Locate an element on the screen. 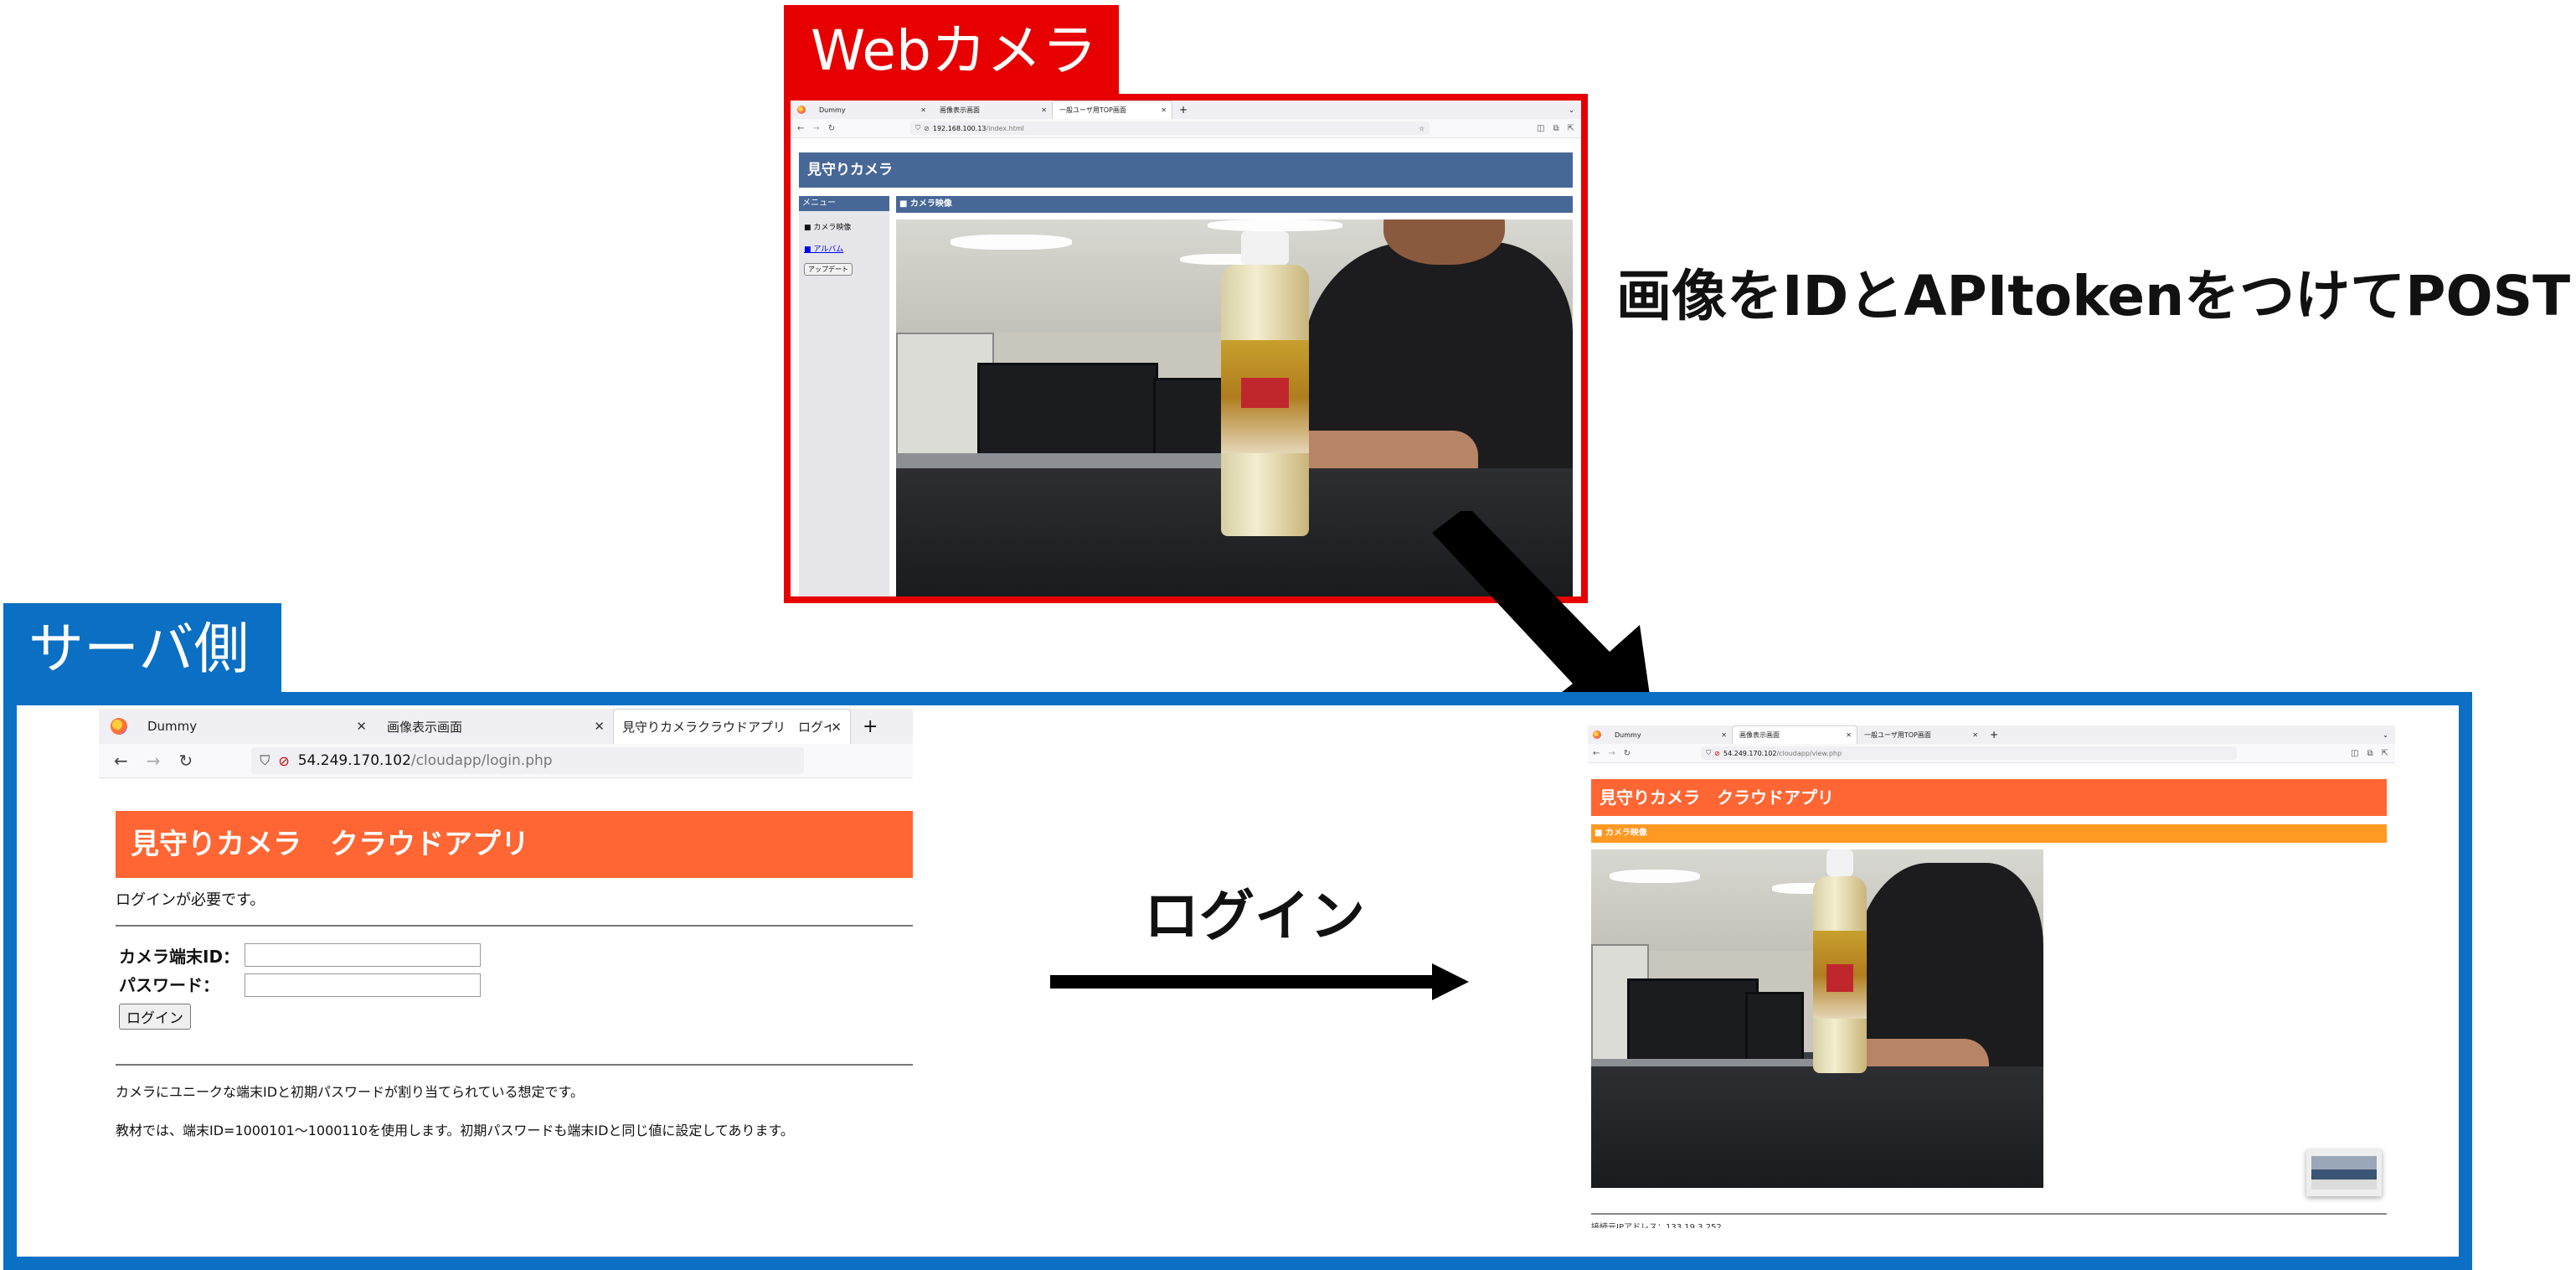  view-section-header: ■ カメラ映像 is located at coordinates (1989, 833).